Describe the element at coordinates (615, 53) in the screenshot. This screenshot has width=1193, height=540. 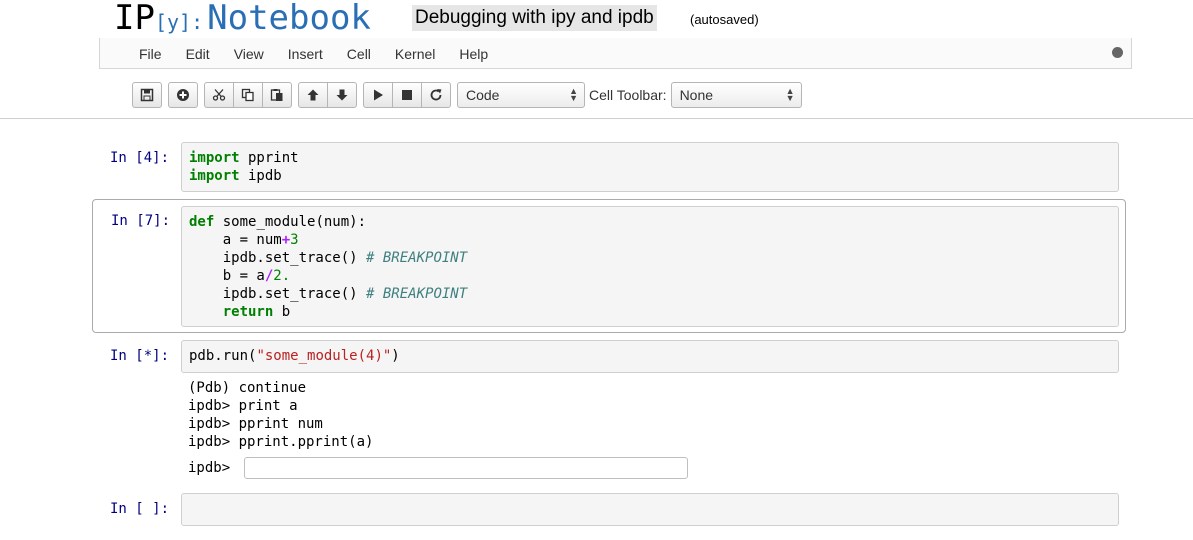
I see `menubar: File Edit View Insert Cell Kernel Help` at that location.